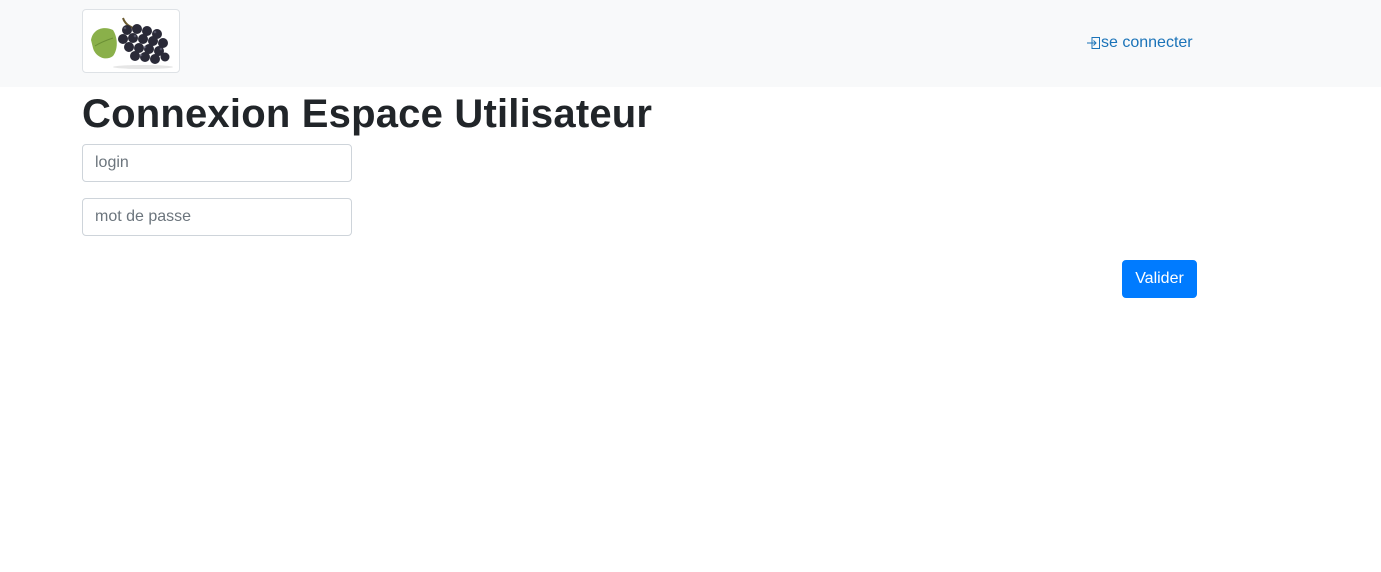 This screenshot has width=1381, height=572. Describe the element at coordinates (131, 41) in the screenshot. I see `grapes-logo-icon` at that location.